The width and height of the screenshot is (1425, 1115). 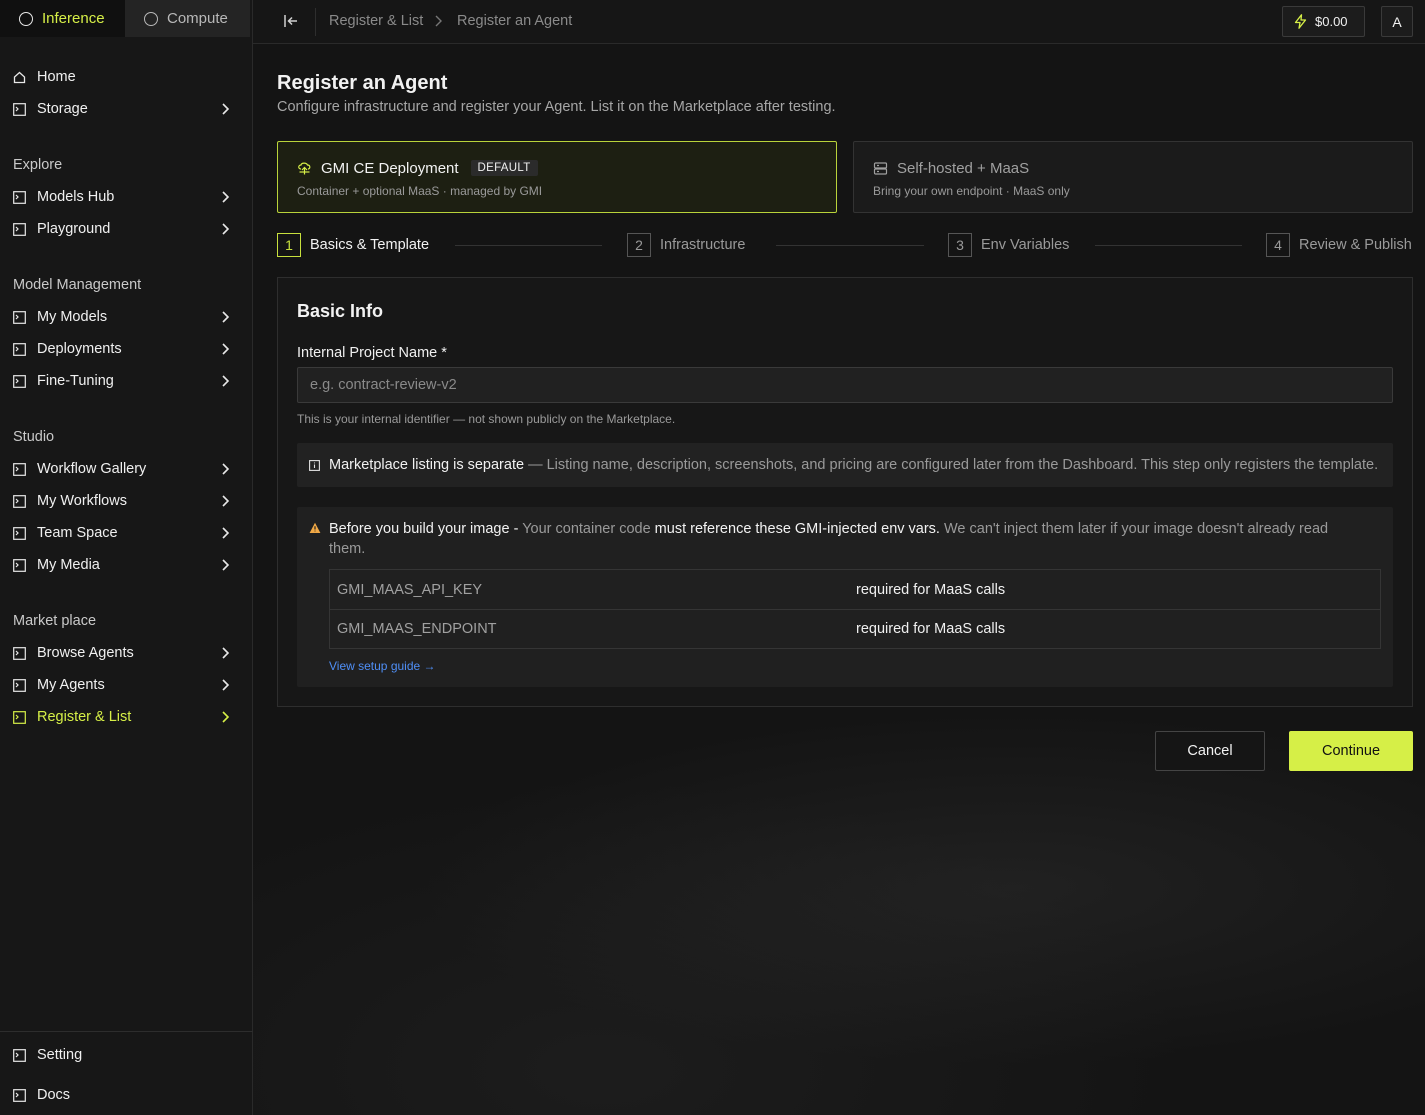 What do you see at coordinates (56, 77) in the screenshot?
I see `sidebar-item-label: Home` at bounding box center [56, 77].